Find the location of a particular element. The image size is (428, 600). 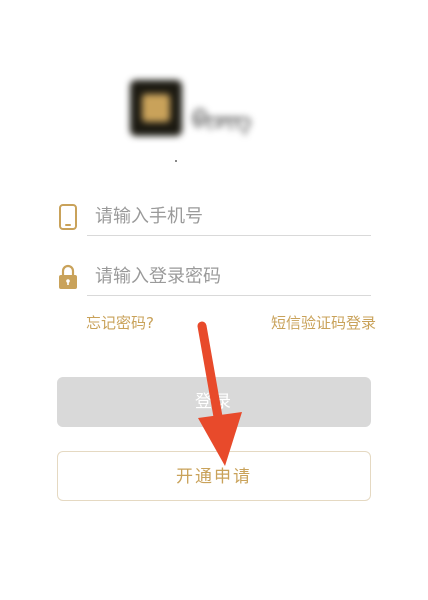

phone-icon is located at coordinates (68, 217).